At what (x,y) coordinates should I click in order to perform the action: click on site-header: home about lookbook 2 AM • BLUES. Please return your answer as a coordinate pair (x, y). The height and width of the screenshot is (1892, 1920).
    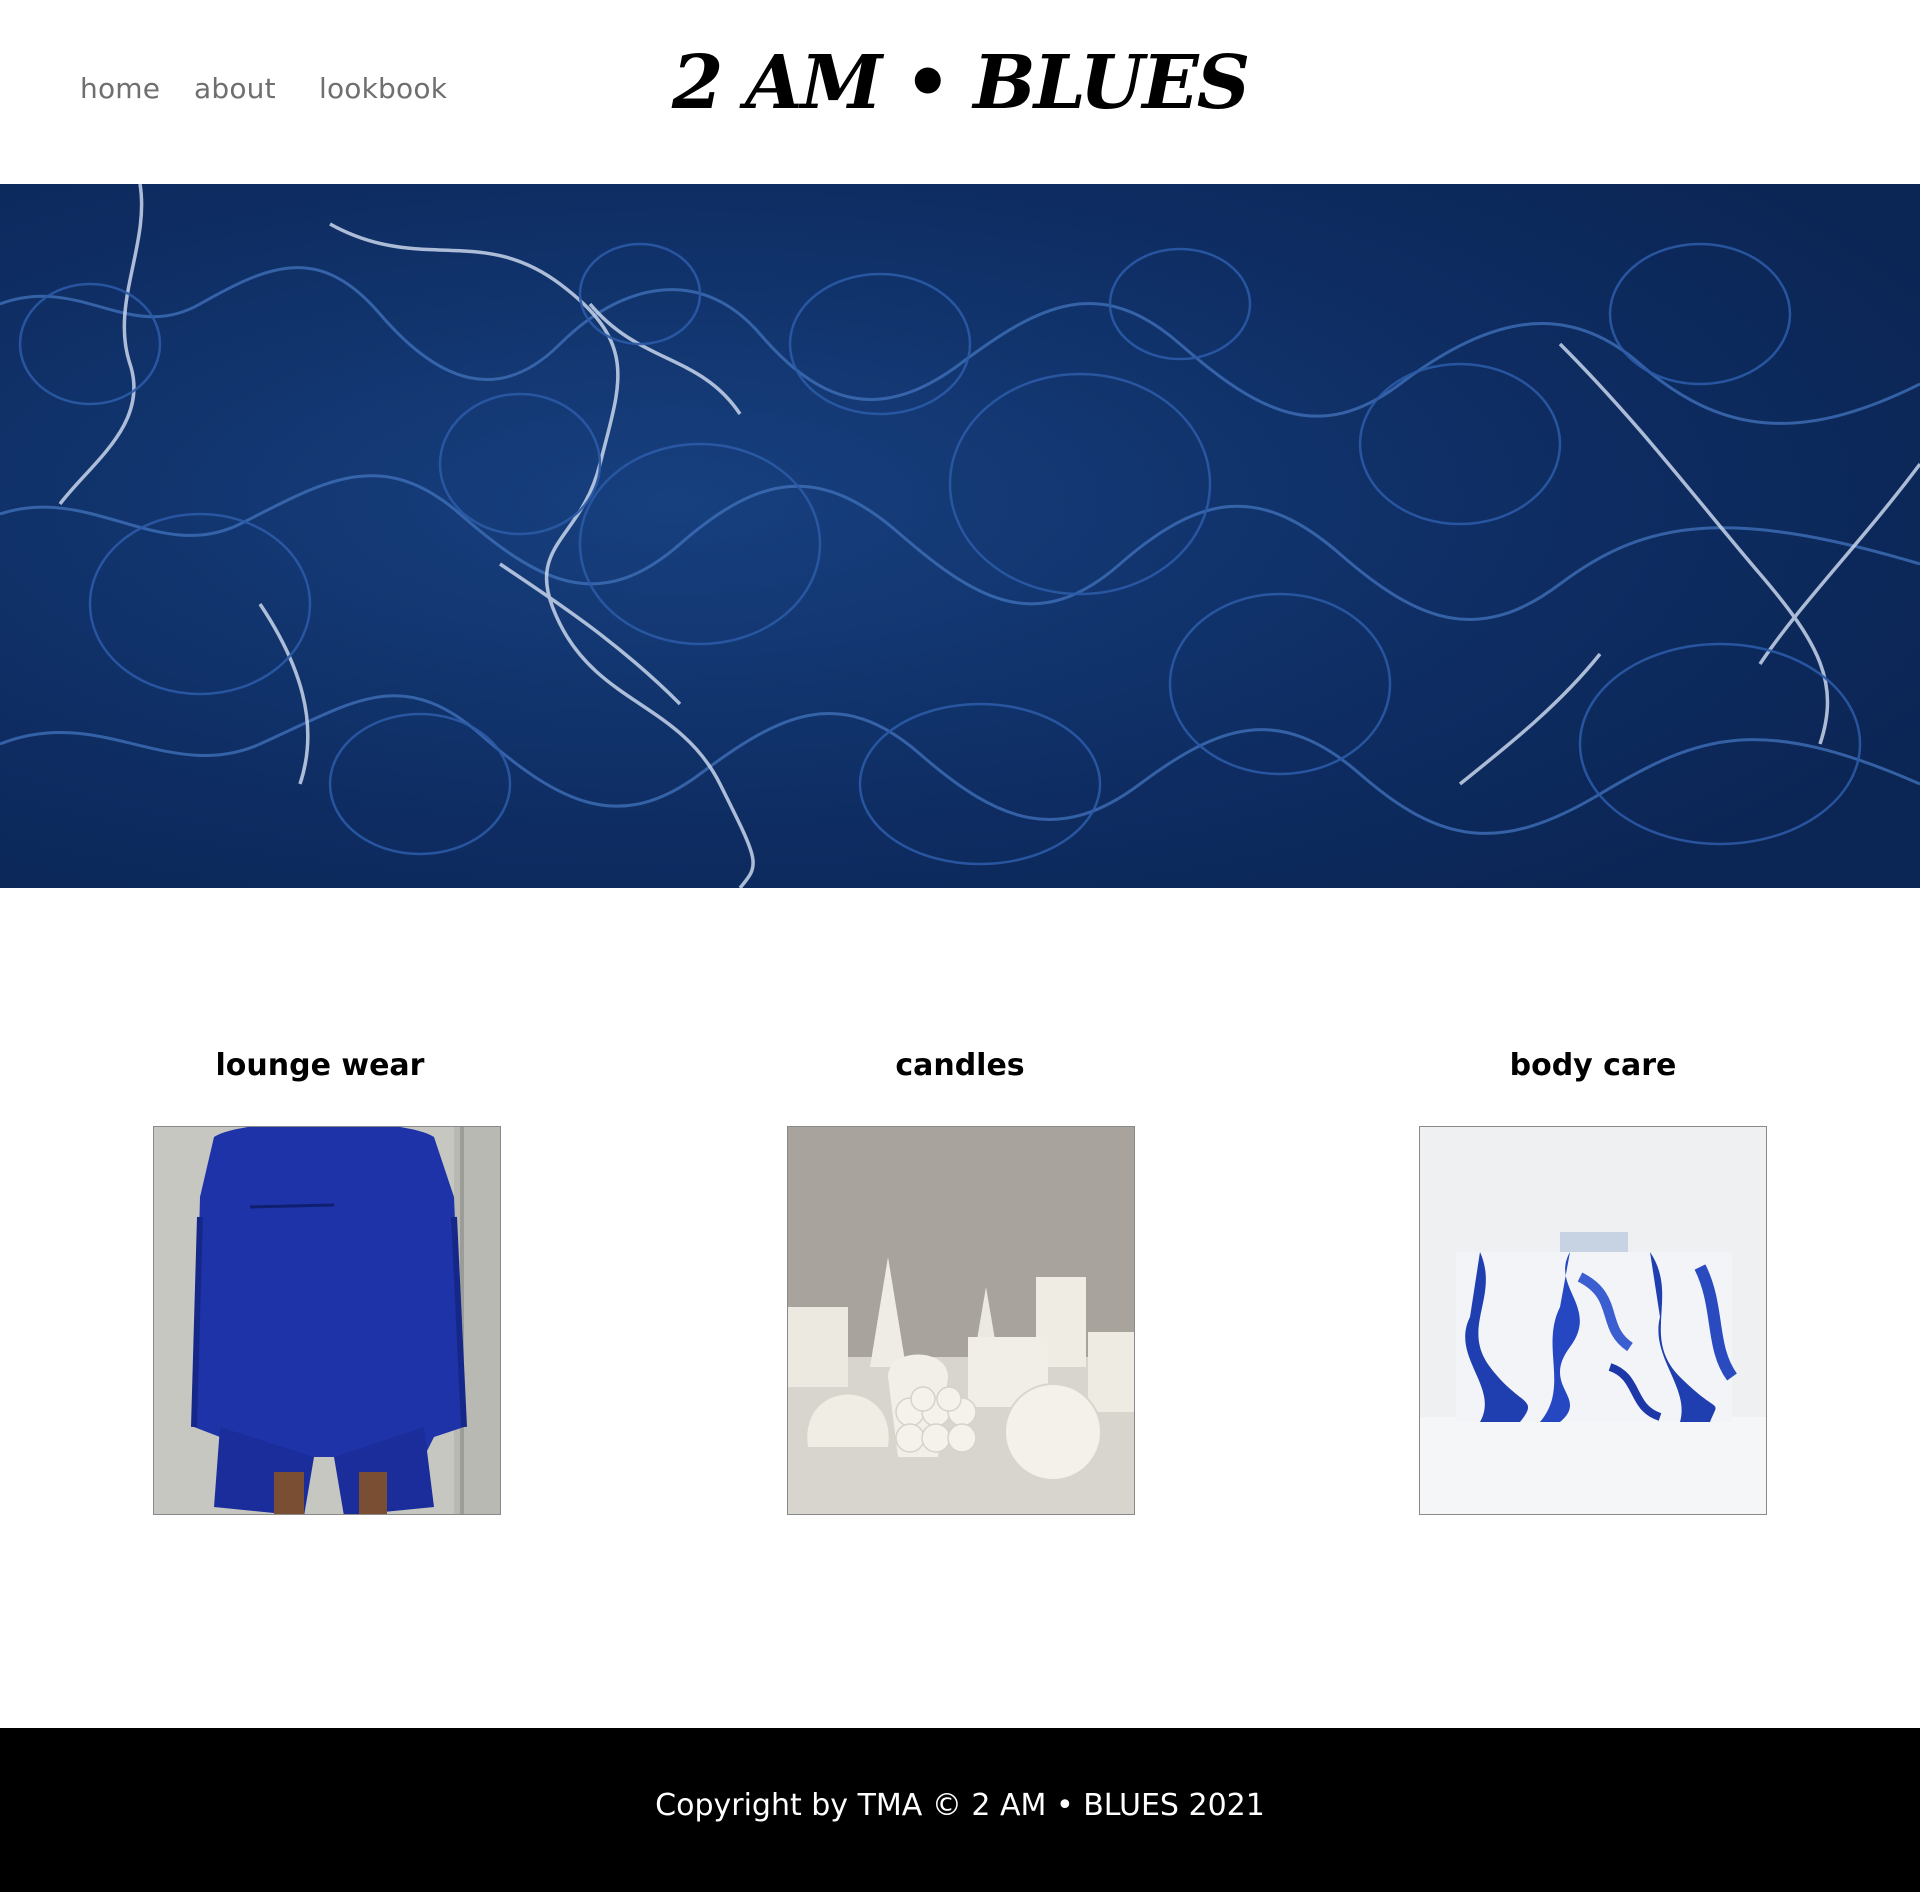
    Looking at the image, I should click on (960, 92).